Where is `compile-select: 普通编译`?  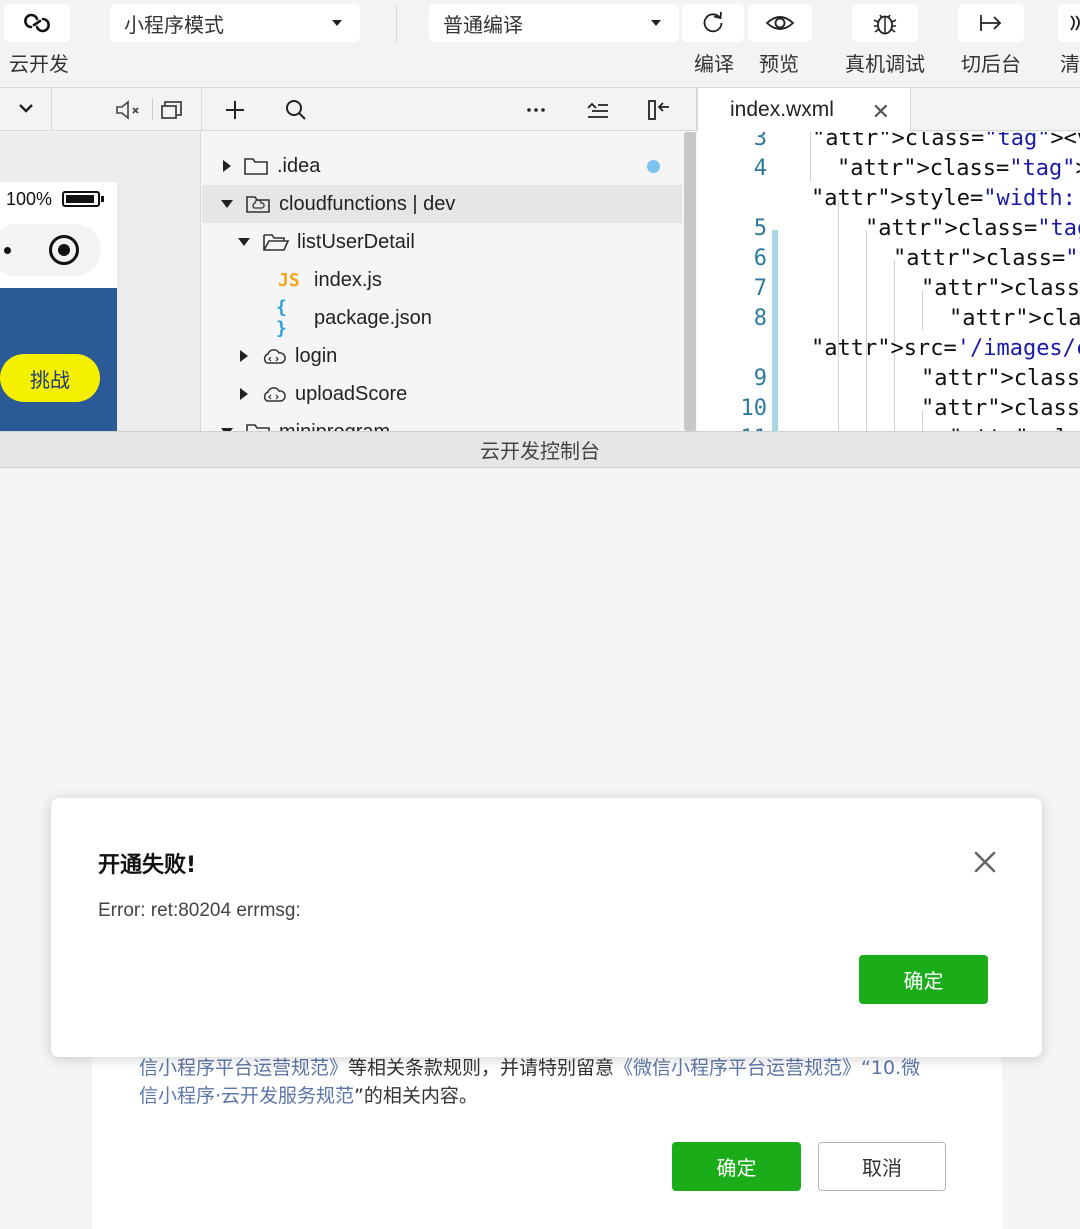
compile-select: 普通编译 is located at coordinates (554, 23).